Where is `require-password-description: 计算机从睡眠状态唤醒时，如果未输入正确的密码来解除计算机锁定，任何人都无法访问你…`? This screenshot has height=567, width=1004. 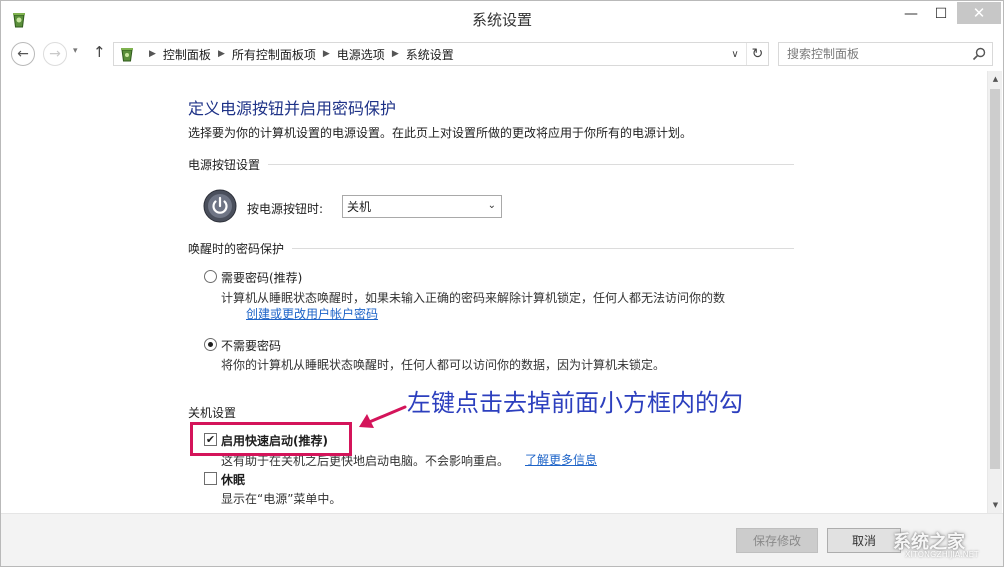
require-password-description: 计算机从睡眠状态唤醒时，如果未输入正确的密码来解除计算机锁定，任何人都无法访问你… is located at coordinates (473, 298).